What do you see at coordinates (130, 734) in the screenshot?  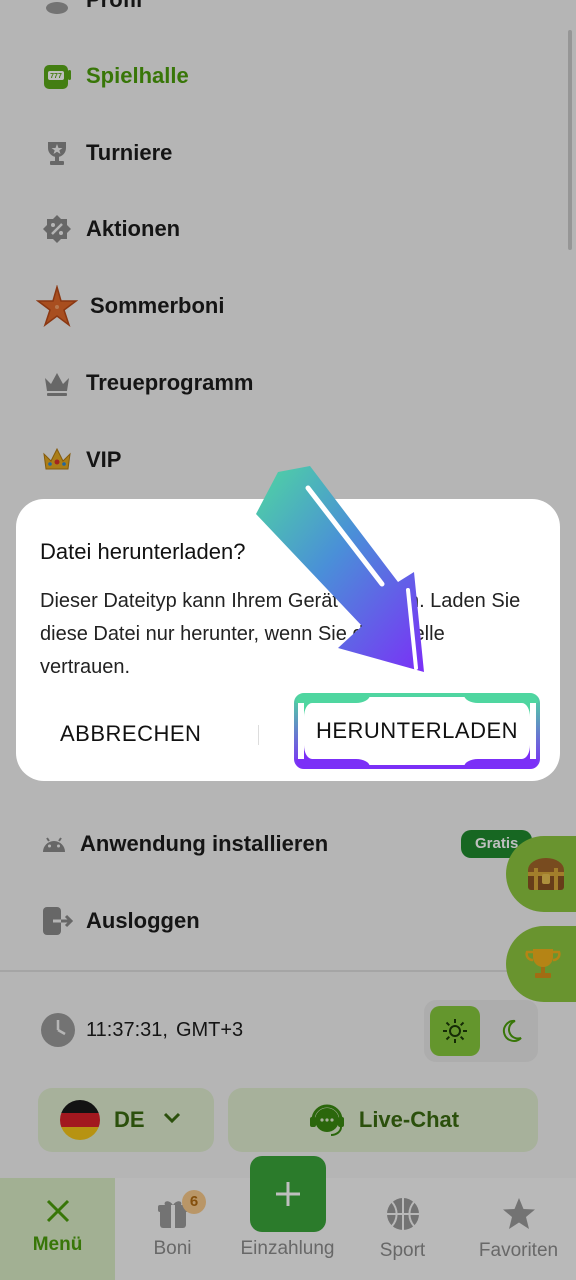 I see `cancel-button: ABBRECHEN` at bounding box center [130, 734].